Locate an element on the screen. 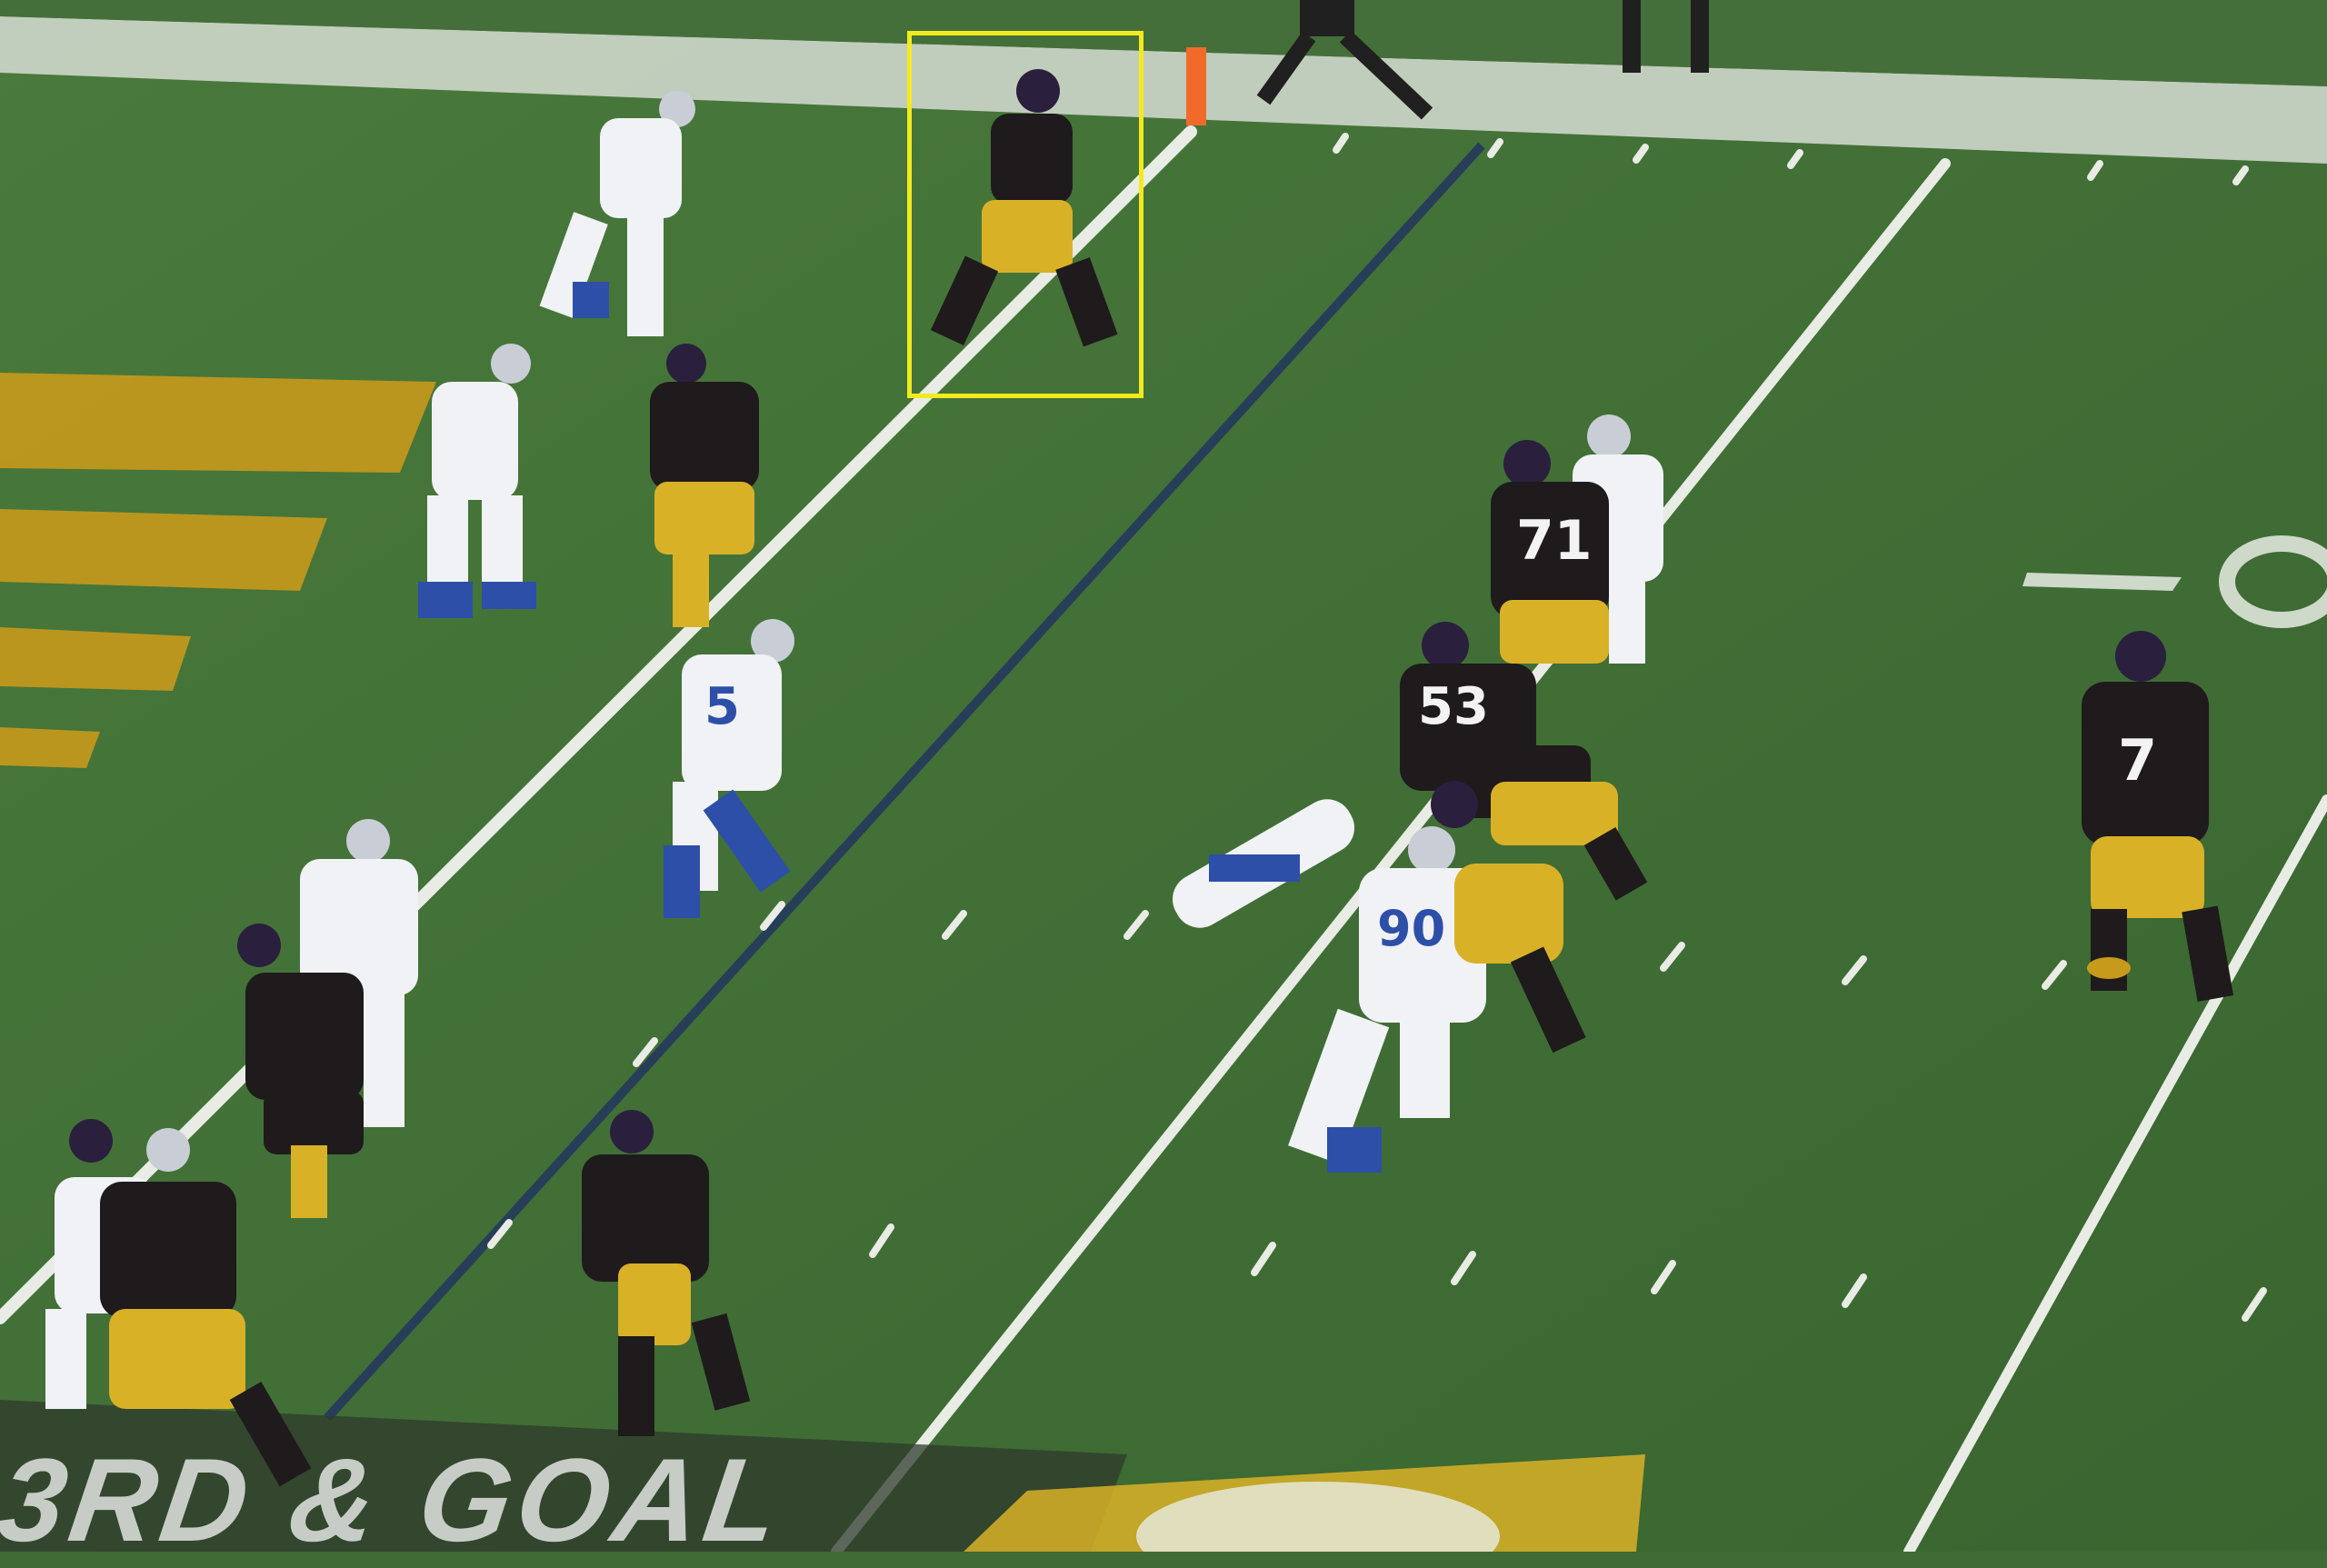  highlight-box is located at coordinates (1025, 214).